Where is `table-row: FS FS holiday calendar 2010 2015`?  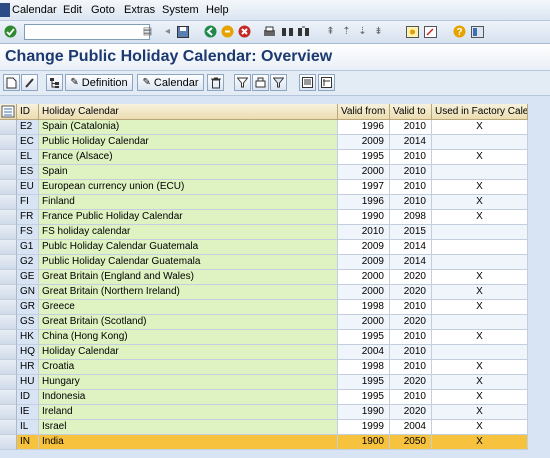
table-row: FS FS holiday calendar 2010 2015 is located at coordinates (275, 232).